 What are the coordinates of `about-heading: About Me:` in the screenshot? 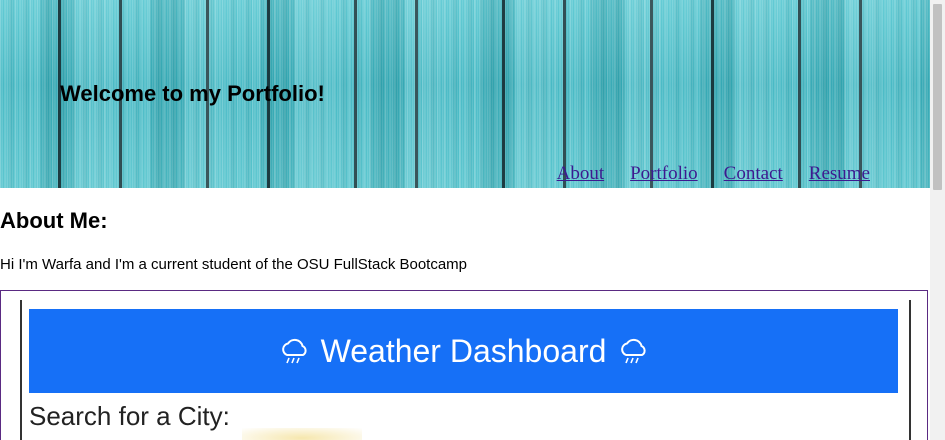 It's located at (54, 220).